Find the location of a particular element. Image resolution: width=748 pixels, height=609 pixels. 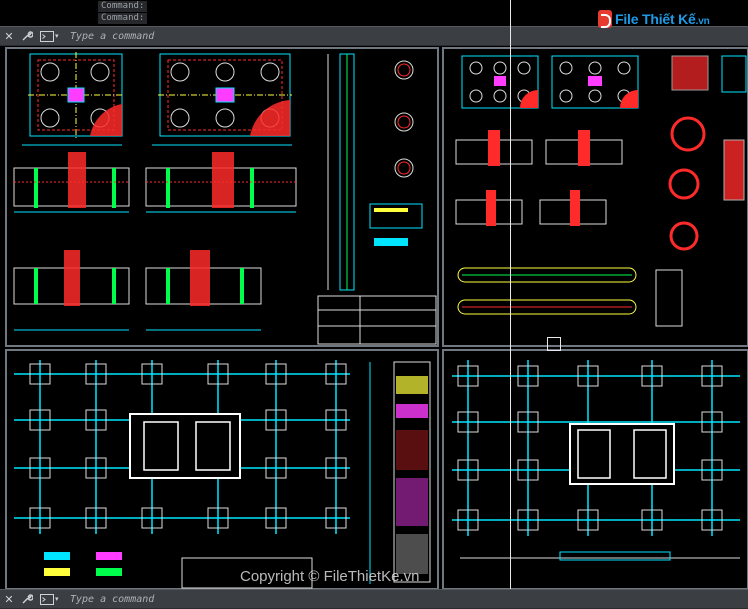

copyright-watermark: Copyright © FileThietKe.vn is located at coordinates (330, 576).